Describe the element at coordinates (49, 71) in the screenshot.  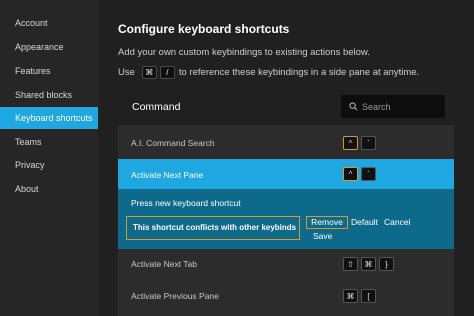
I see `sidebar-item-features: Features` at that location.